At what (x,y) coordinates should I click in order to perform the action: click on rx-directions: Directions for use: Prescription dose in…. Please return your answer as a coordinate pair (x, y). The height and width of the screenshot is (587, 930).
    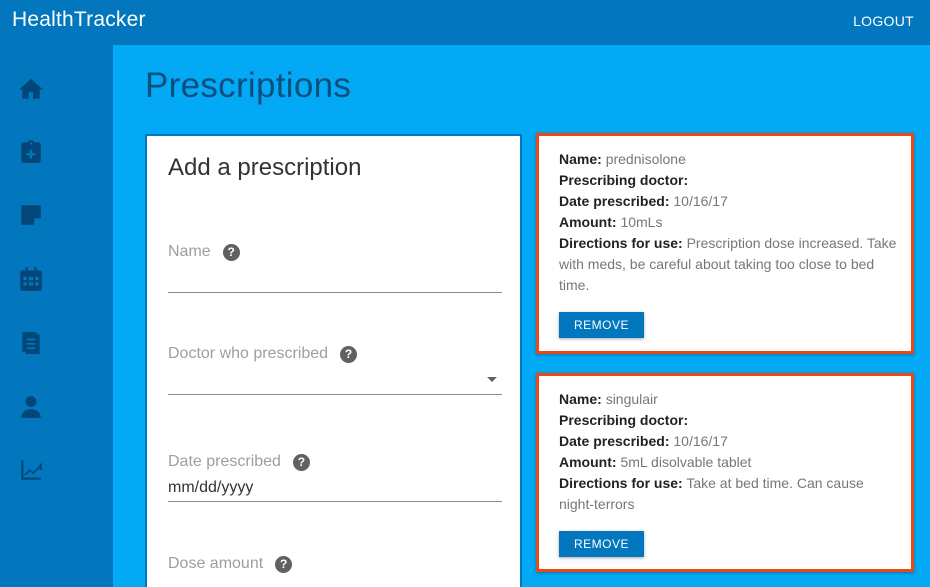
    Looking at the image, I should click on (728, 264).